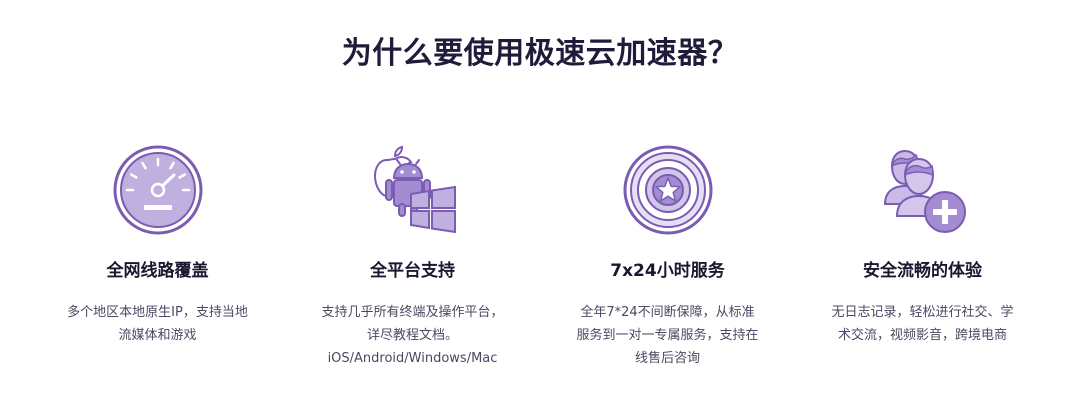 The image size is (1080, 407). Describe the element at coordinates (922, 271) in the screenshot. I see `feature-title: 安全流畅的体验` at that location.